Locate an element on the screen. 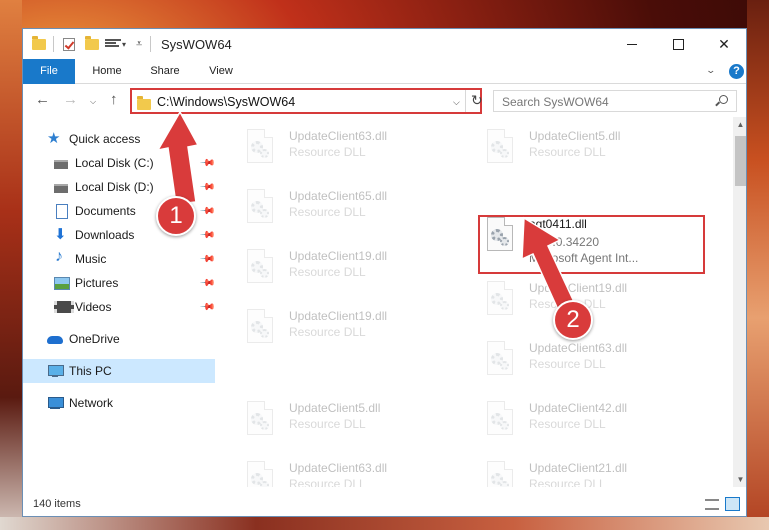 This screenshot has width=769, height=530. arrow-1-shape is located at coordinates (178, 157).